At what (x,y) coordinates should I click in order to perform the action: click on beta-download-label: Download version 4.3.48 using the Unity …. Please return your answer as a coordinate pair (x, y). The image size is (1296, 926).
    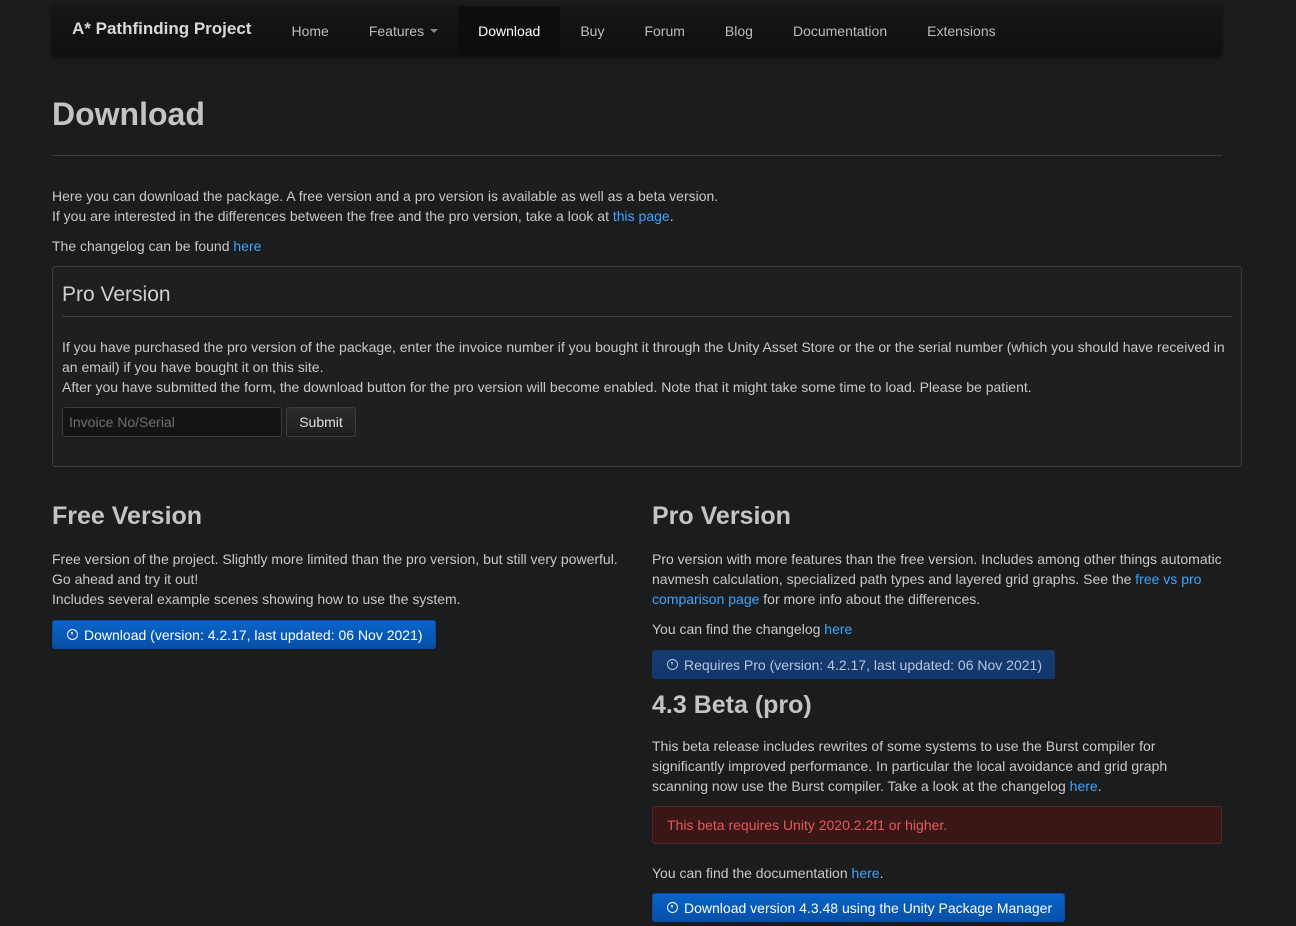
    Looking at the image, I should click on (868, 907).